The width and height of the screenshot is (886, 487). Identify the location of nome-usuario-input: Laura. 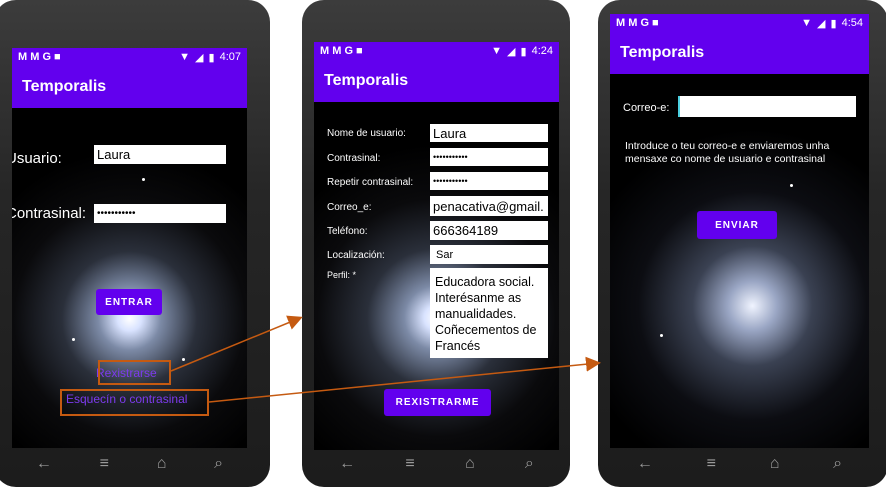
(489, 133).